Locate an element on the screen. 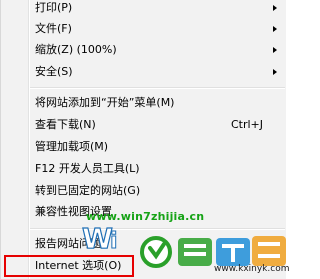  svg-text: i is located at coordinates (114, 241).